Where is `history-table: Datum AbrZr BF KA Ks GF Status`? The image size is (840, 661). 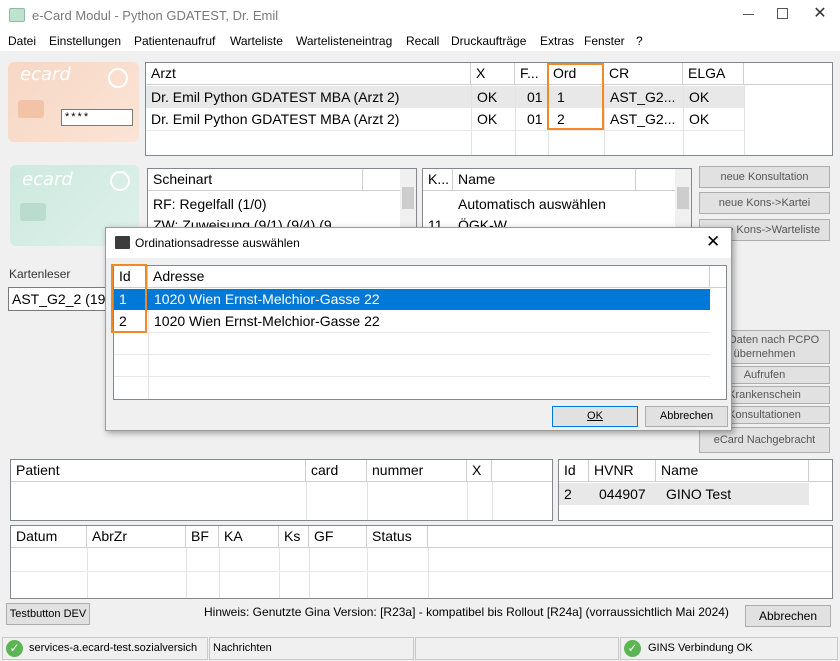
history-table: Datum AbrZr BF KA Ks GF Status is located at coordinates (421, 562).